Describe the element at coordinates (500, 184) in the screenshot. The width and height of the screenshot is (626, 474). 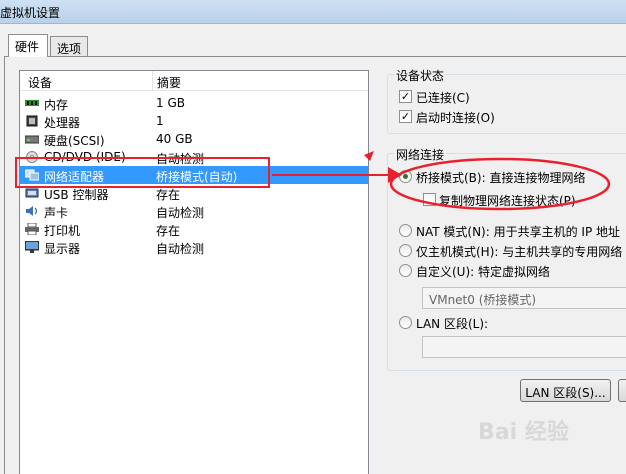
I see `annotation-ellipse` at that location.